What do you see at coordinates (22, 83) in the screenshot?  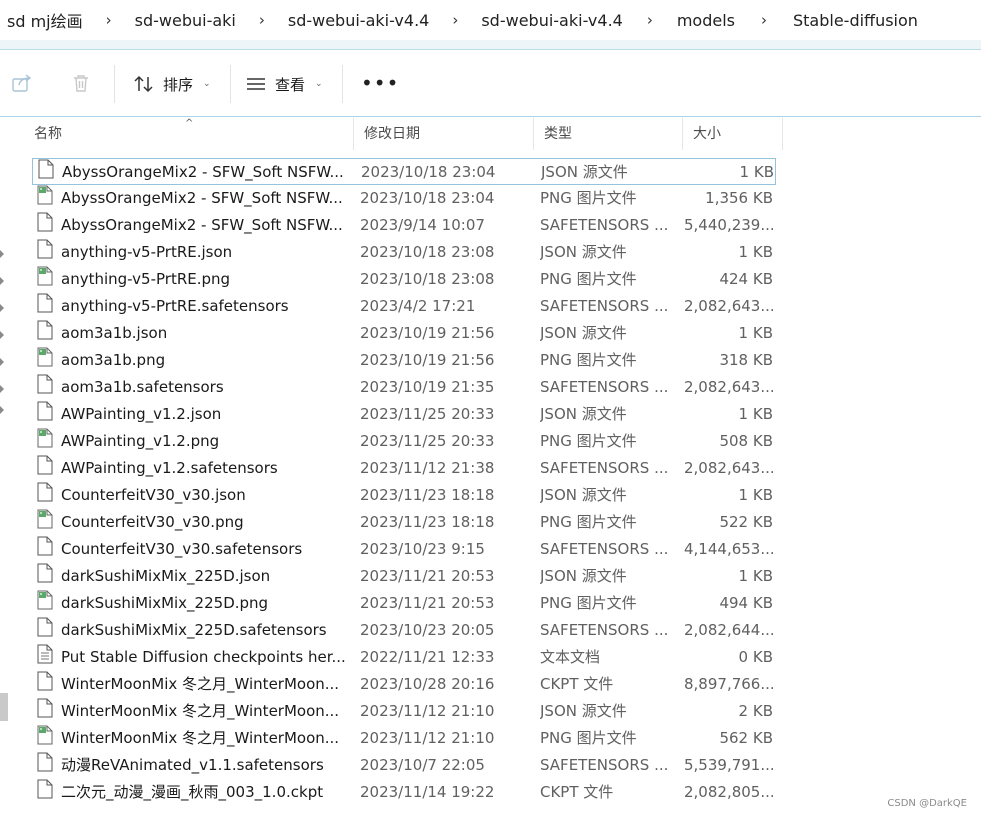 I see `share-icon` at bounding box center [22, 83].